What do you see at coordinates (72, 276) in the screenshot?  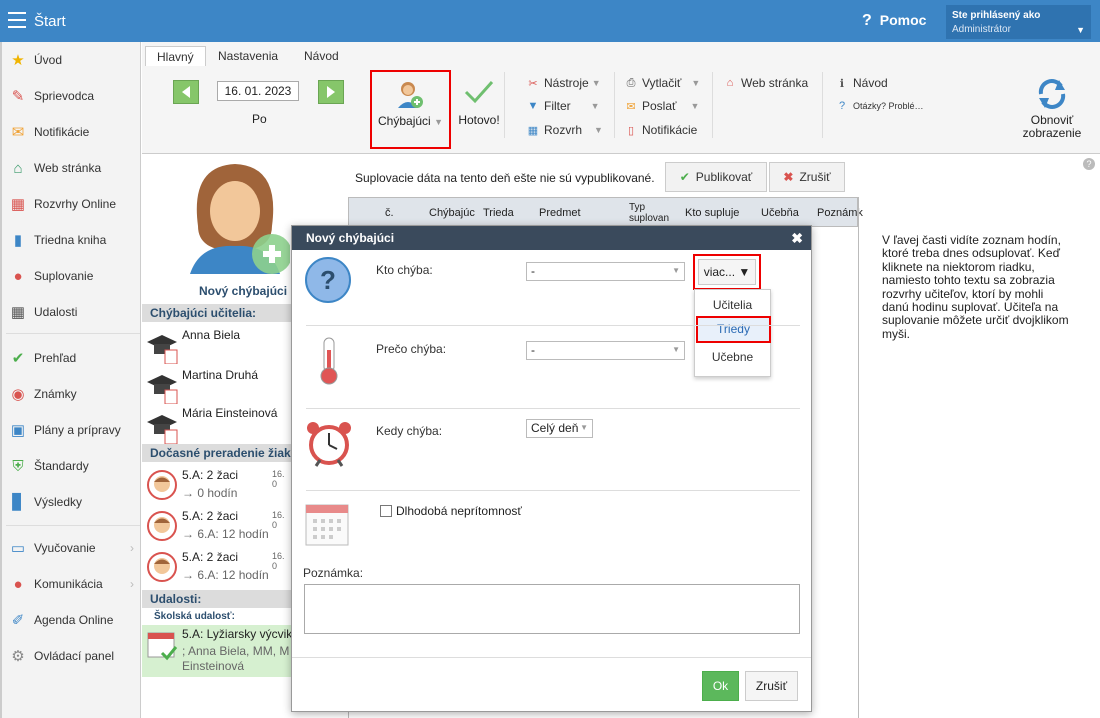 I see `sidebar-item-suplovanie: ● Suplovanie` at bounding box center [72, 276].